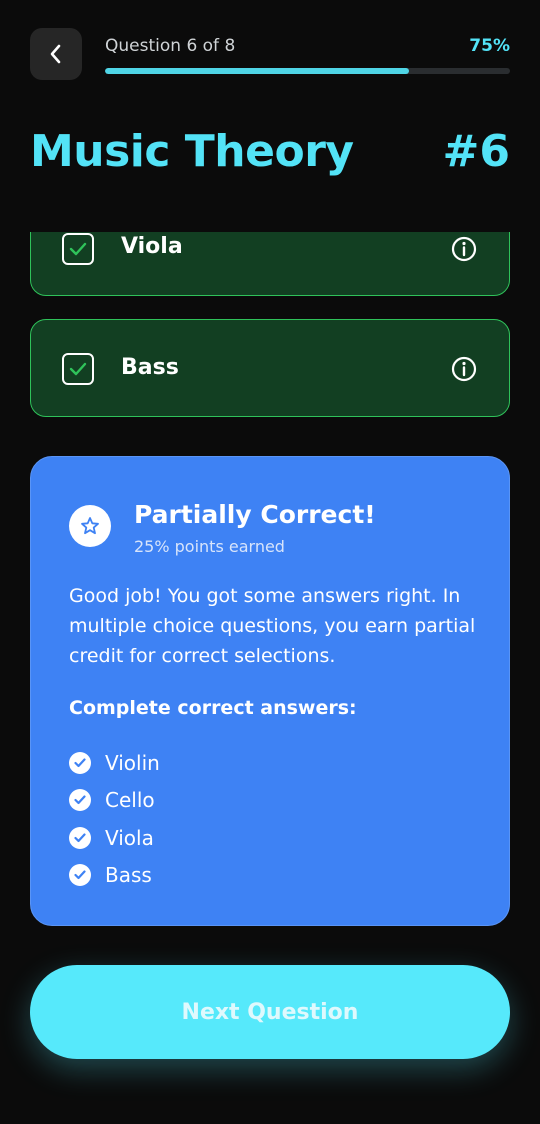 Image resolution: width=540 pixels, height=1124 pixels. I want to click on list-item: Cello, so click(114, 801).